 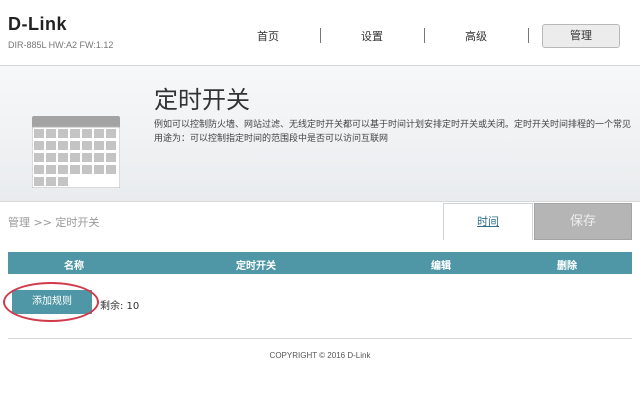 What do you see at coordinates (54, 222) in the screenshot?
I see `breadcrumb: 管理 >> 定时开关` at bounding box center [54, 222].